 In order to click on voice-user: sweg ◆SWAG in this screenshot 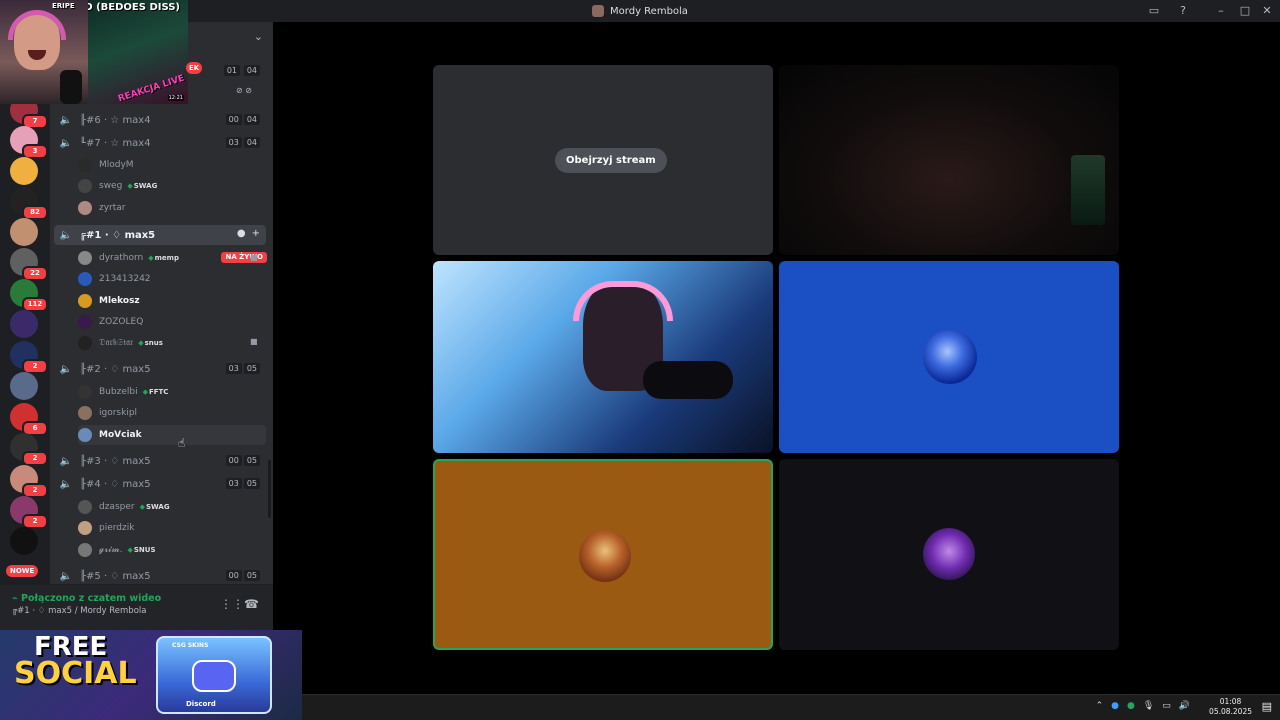, I will do `click(172, 186)`.